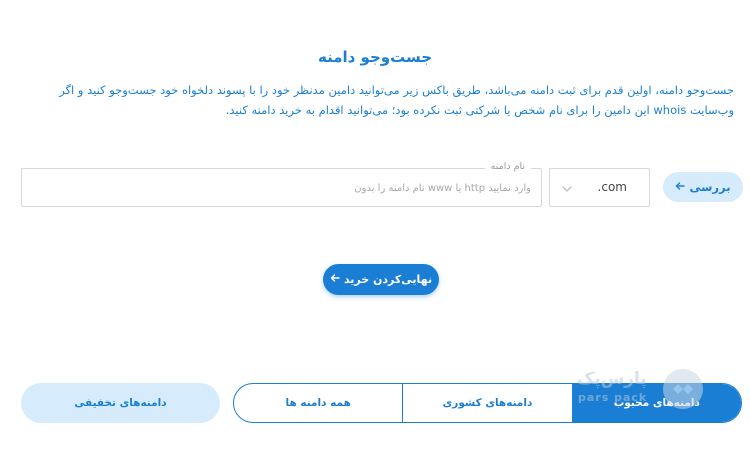 The width and height of the screenshot is (750, 461). I want to click on tab-popular-domains: دامنه‌های محبوب, so click(656, 403).